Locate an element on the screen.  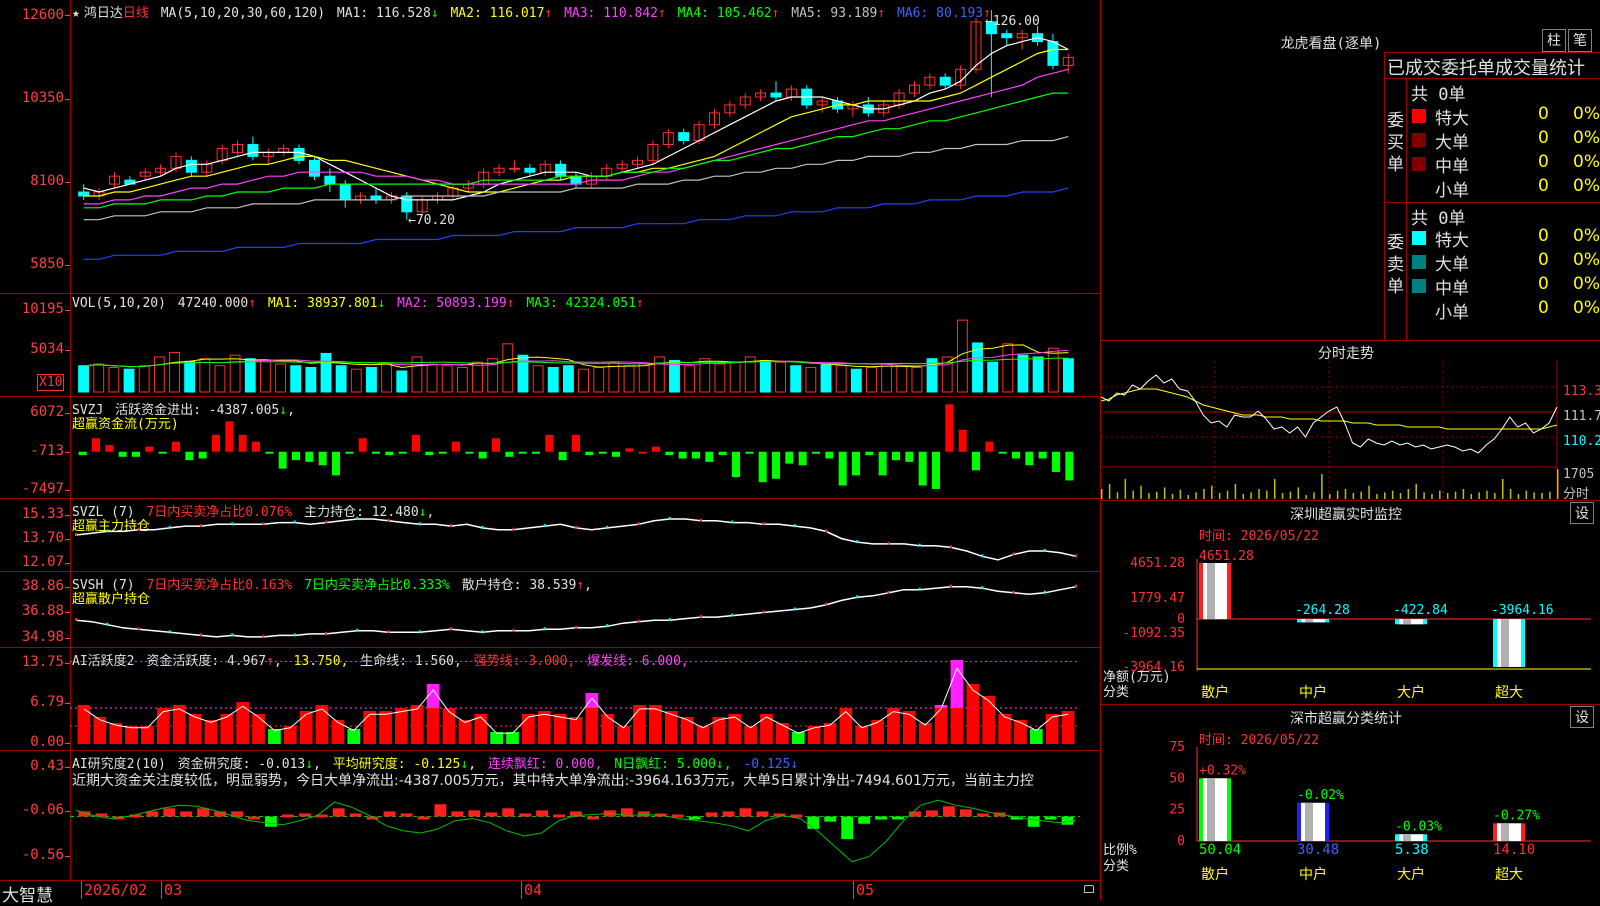
activity-chart is located at coordinates (585, 699).